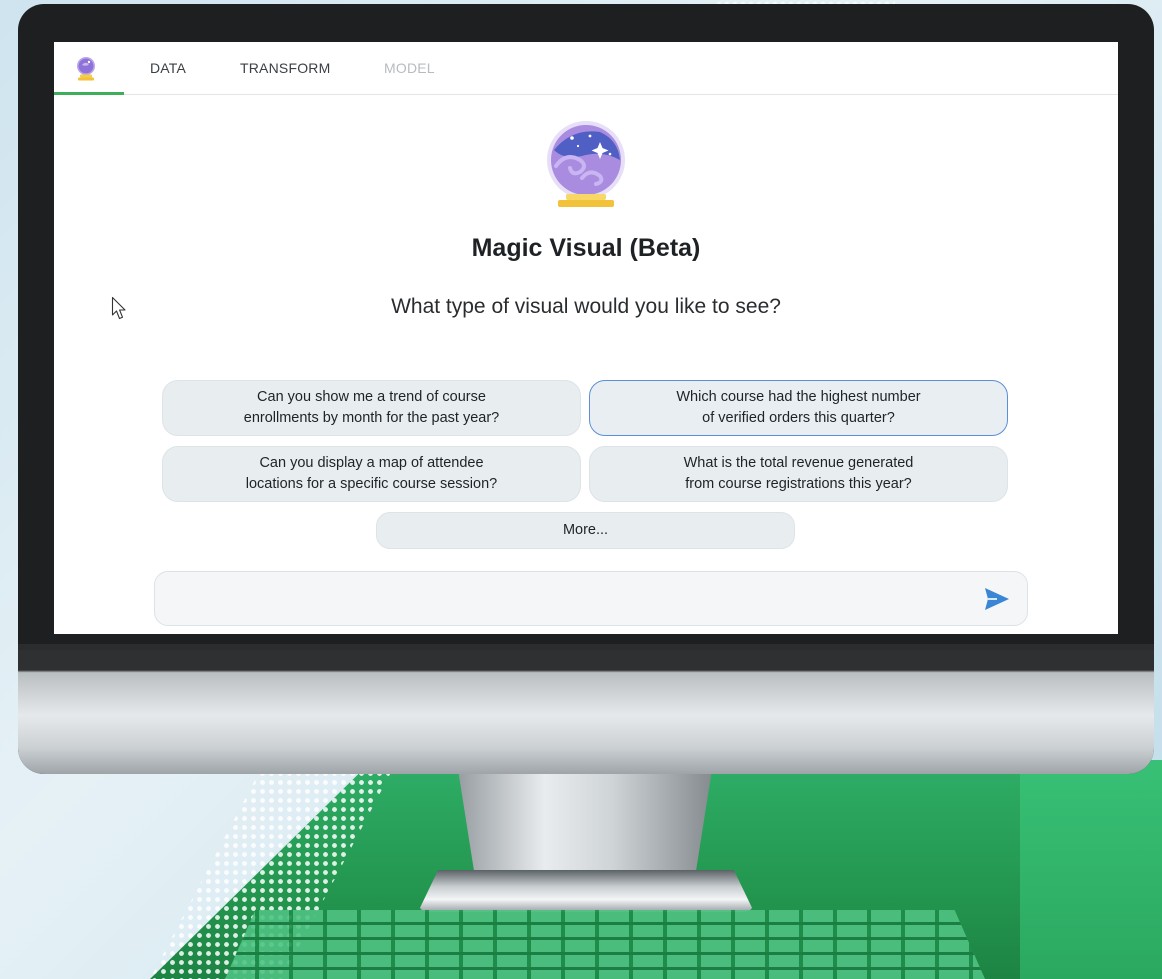  What do you see at coordinates (89, 93) in the screenshot?
I see `active-tab-indicator` at bounding box center [89, 93].